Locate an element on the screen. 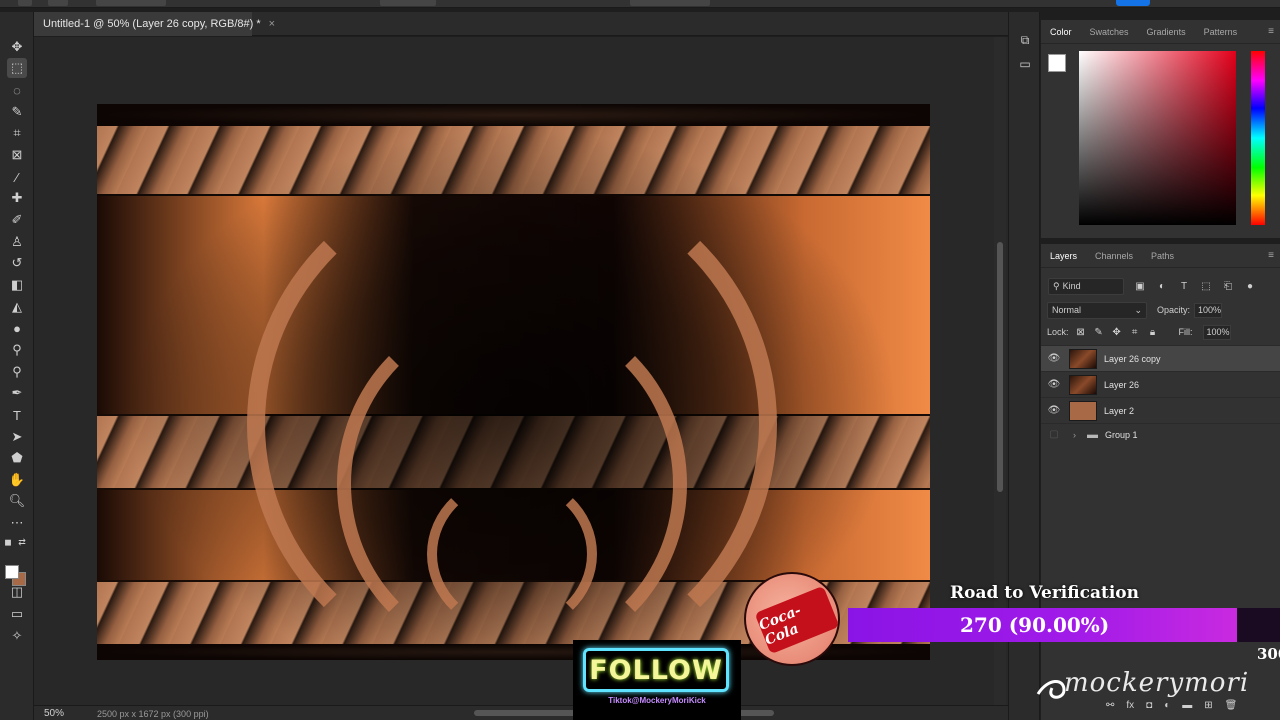 The height and width of the screenshot is (720, 1280). color-panel: Color Swatches Gradients Patterns ≡ is located at coordinates (1160, 129).